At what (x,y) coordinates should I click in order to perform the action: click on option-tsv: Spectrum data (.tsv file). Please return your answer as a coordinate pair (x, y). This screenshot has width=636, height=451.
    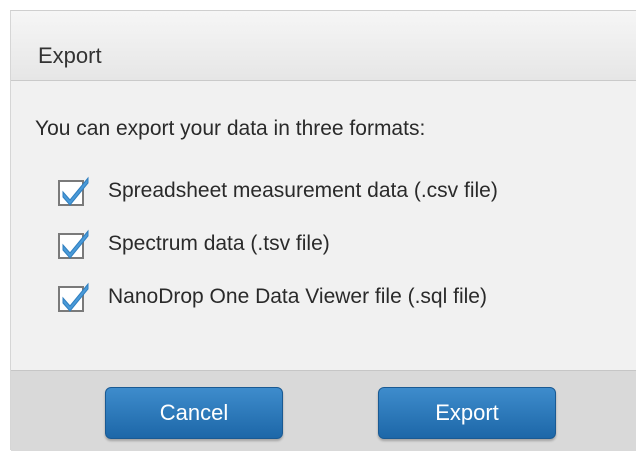
    Looking at the image, I should click on (192, 244).